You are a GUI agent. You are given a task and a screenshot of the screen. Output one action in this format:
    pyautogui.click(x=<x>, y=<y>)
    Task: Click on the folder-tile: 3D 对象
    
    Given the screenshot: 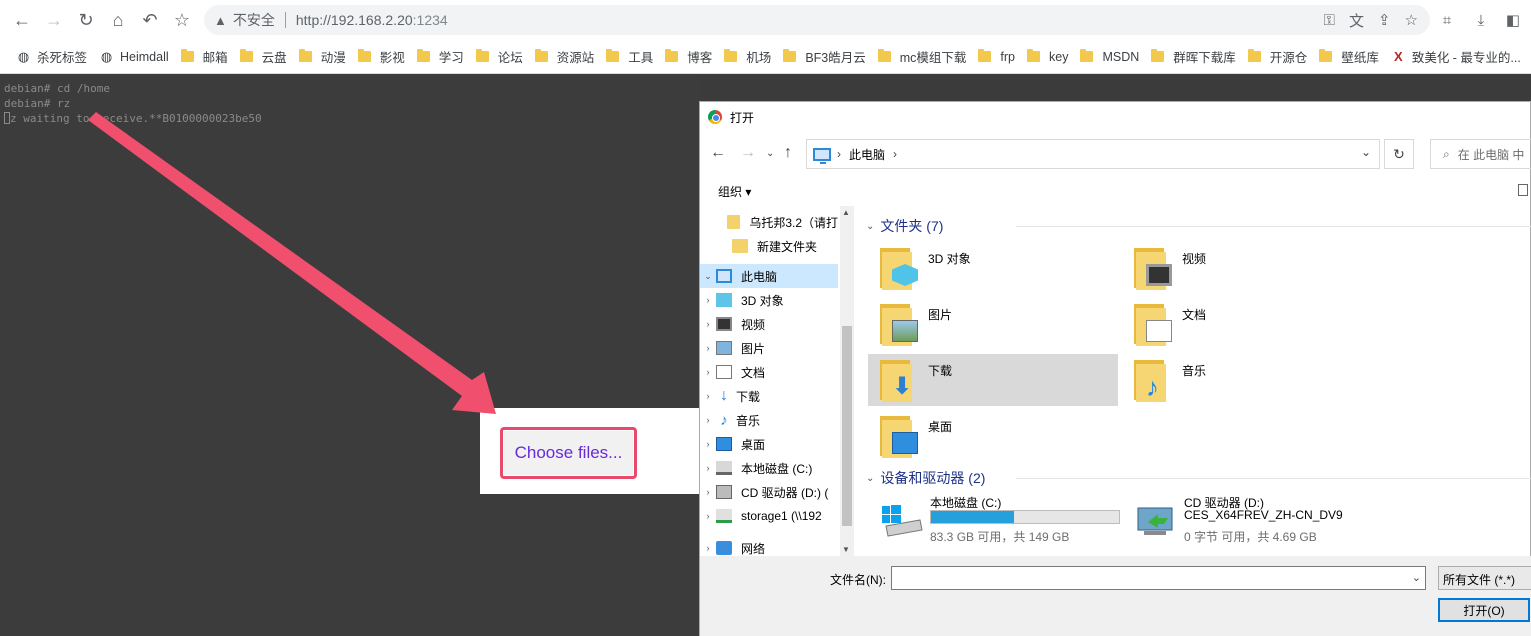 What is the action you would take?
    pyautogui.click(x=993, y=268)
    